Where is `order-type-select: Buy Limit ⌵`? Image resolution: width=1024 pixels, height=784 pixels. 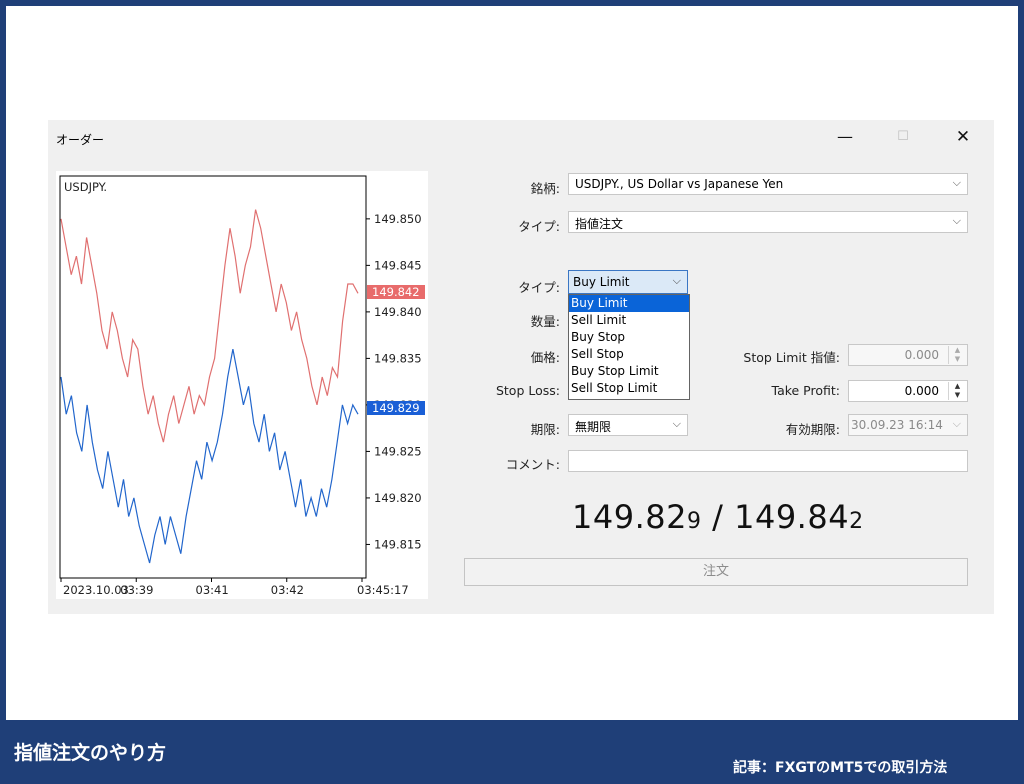 order-type-select: Buy Limit ⌵ is located at coordinates (628, 282).